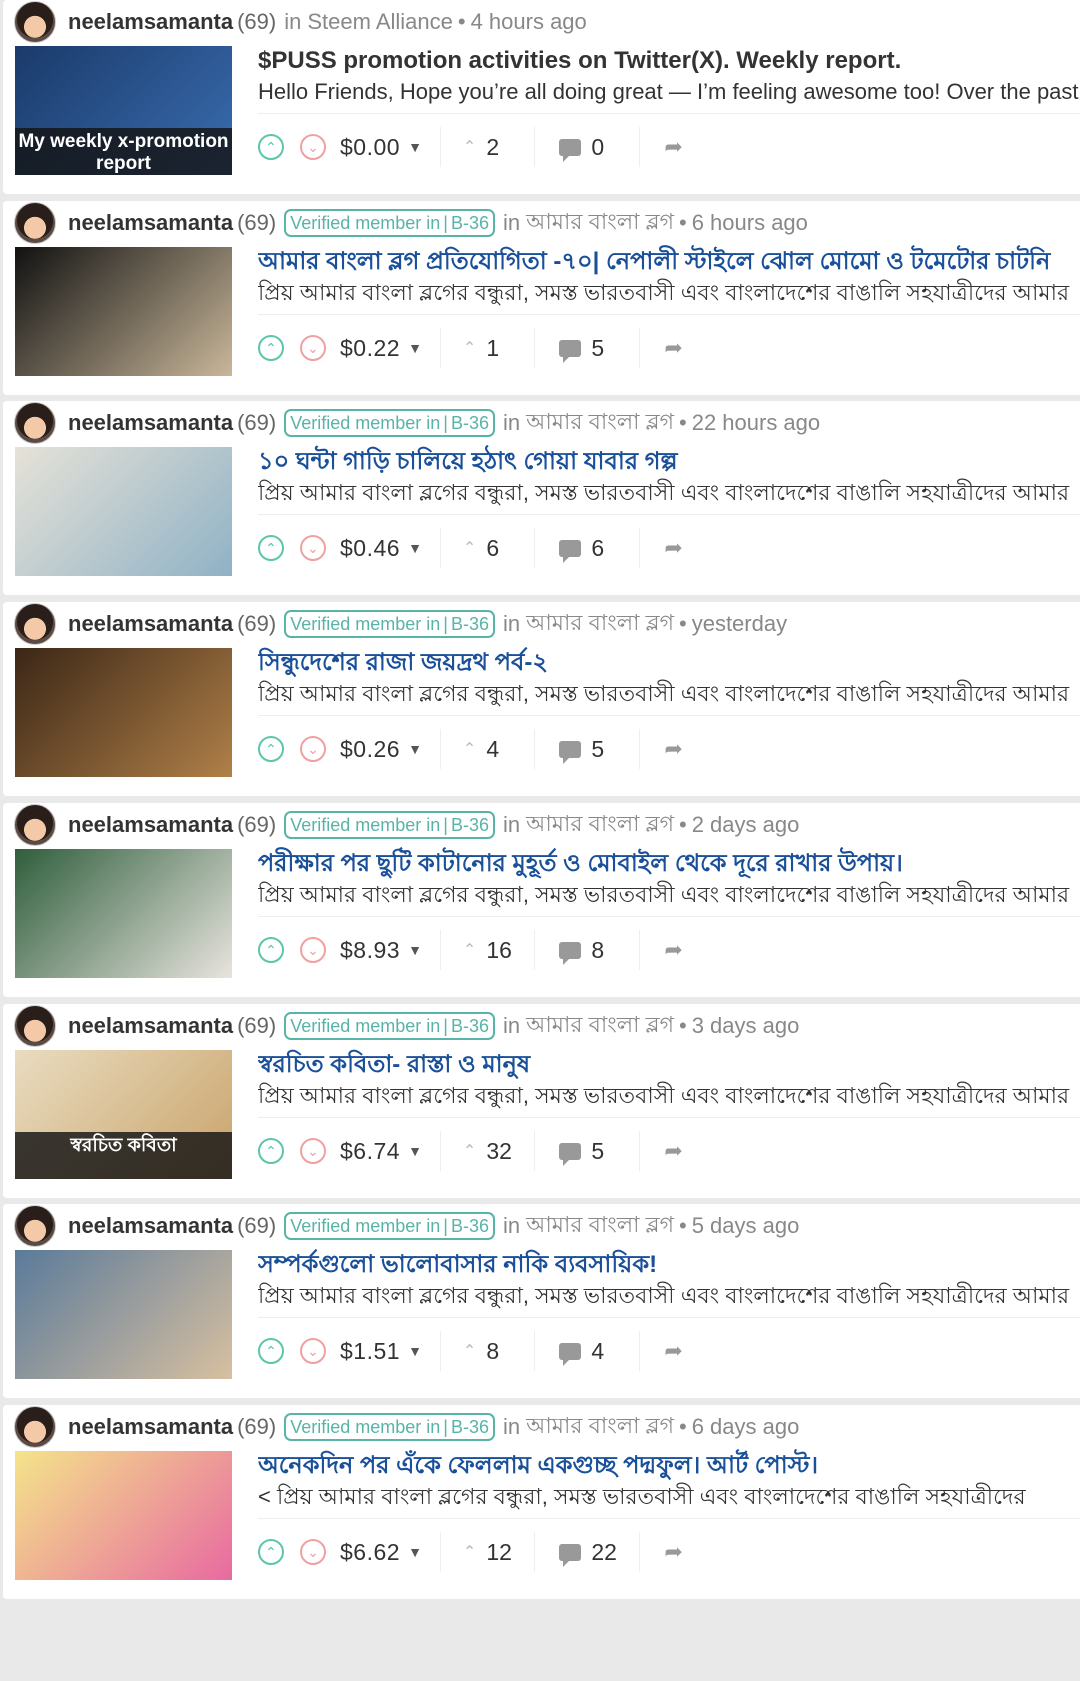 The width and height of the screenshot is (1080, 1681). Describe the element at coordinates (606, 749) in the screenshot. I see `comment-count: 5` at that location.